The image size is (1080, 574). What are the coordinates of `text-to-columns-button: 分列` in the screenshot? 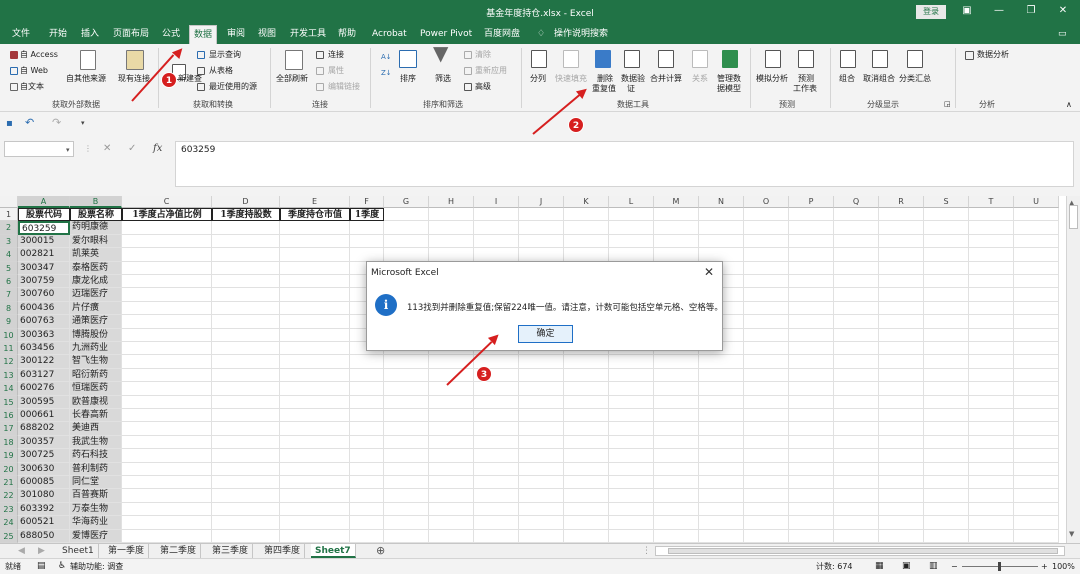 It's located at (538, 78).